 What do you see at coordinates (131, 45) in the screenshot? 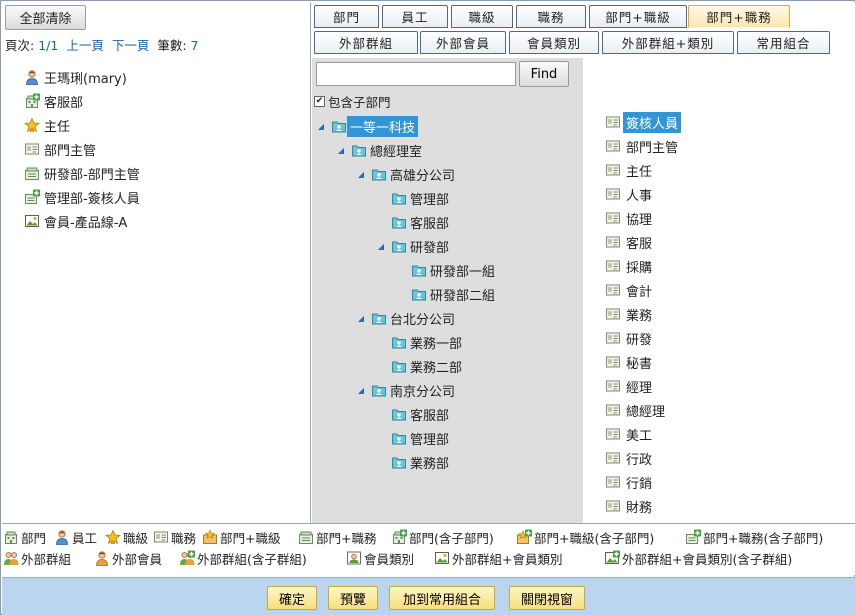
I see `next-page-link: 下一頁` at bounding box center [131, 45].